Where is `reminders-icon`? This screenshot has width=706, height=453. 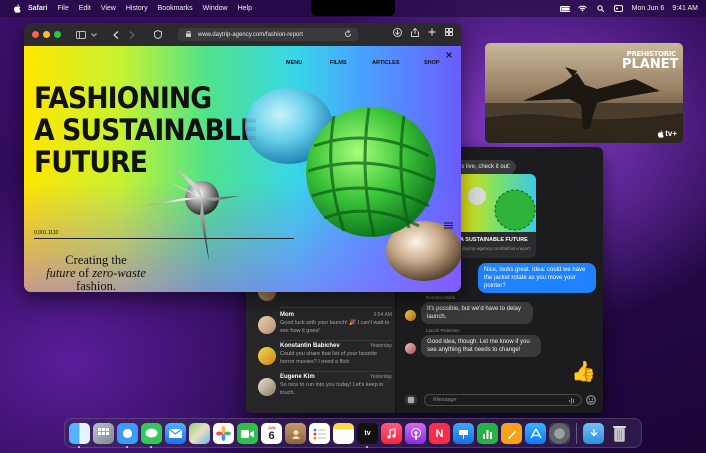
reminders-icon is located at coordinates (319, 433).